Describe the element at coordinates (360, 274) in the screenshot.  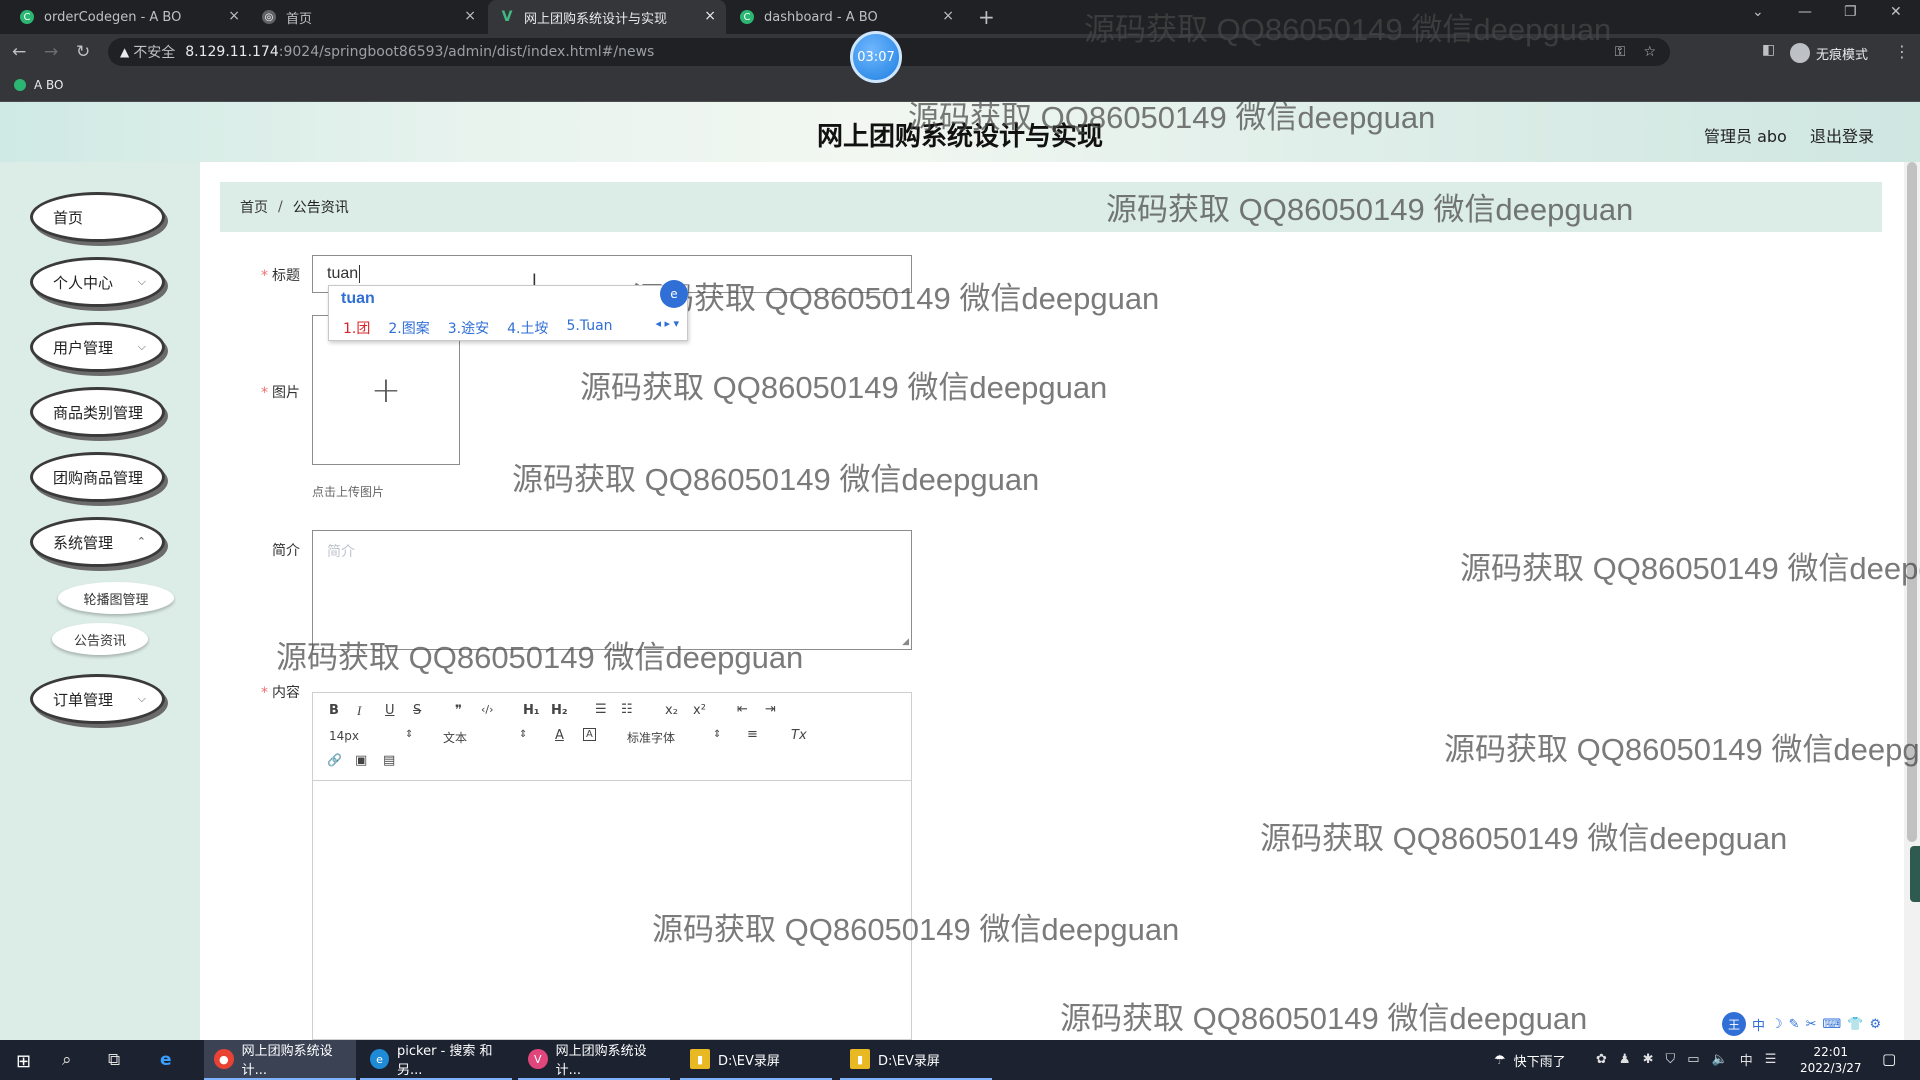
I see `text-caret` at that location.